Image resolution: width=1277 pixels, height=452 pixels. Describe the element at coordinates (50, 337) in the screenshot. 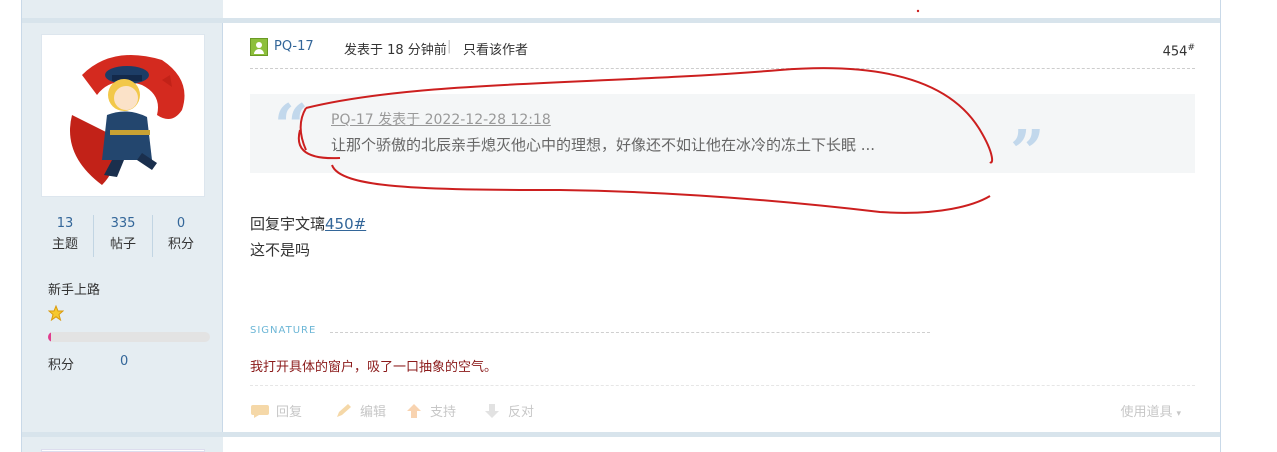

I see `rank-progress-fill` at that location.